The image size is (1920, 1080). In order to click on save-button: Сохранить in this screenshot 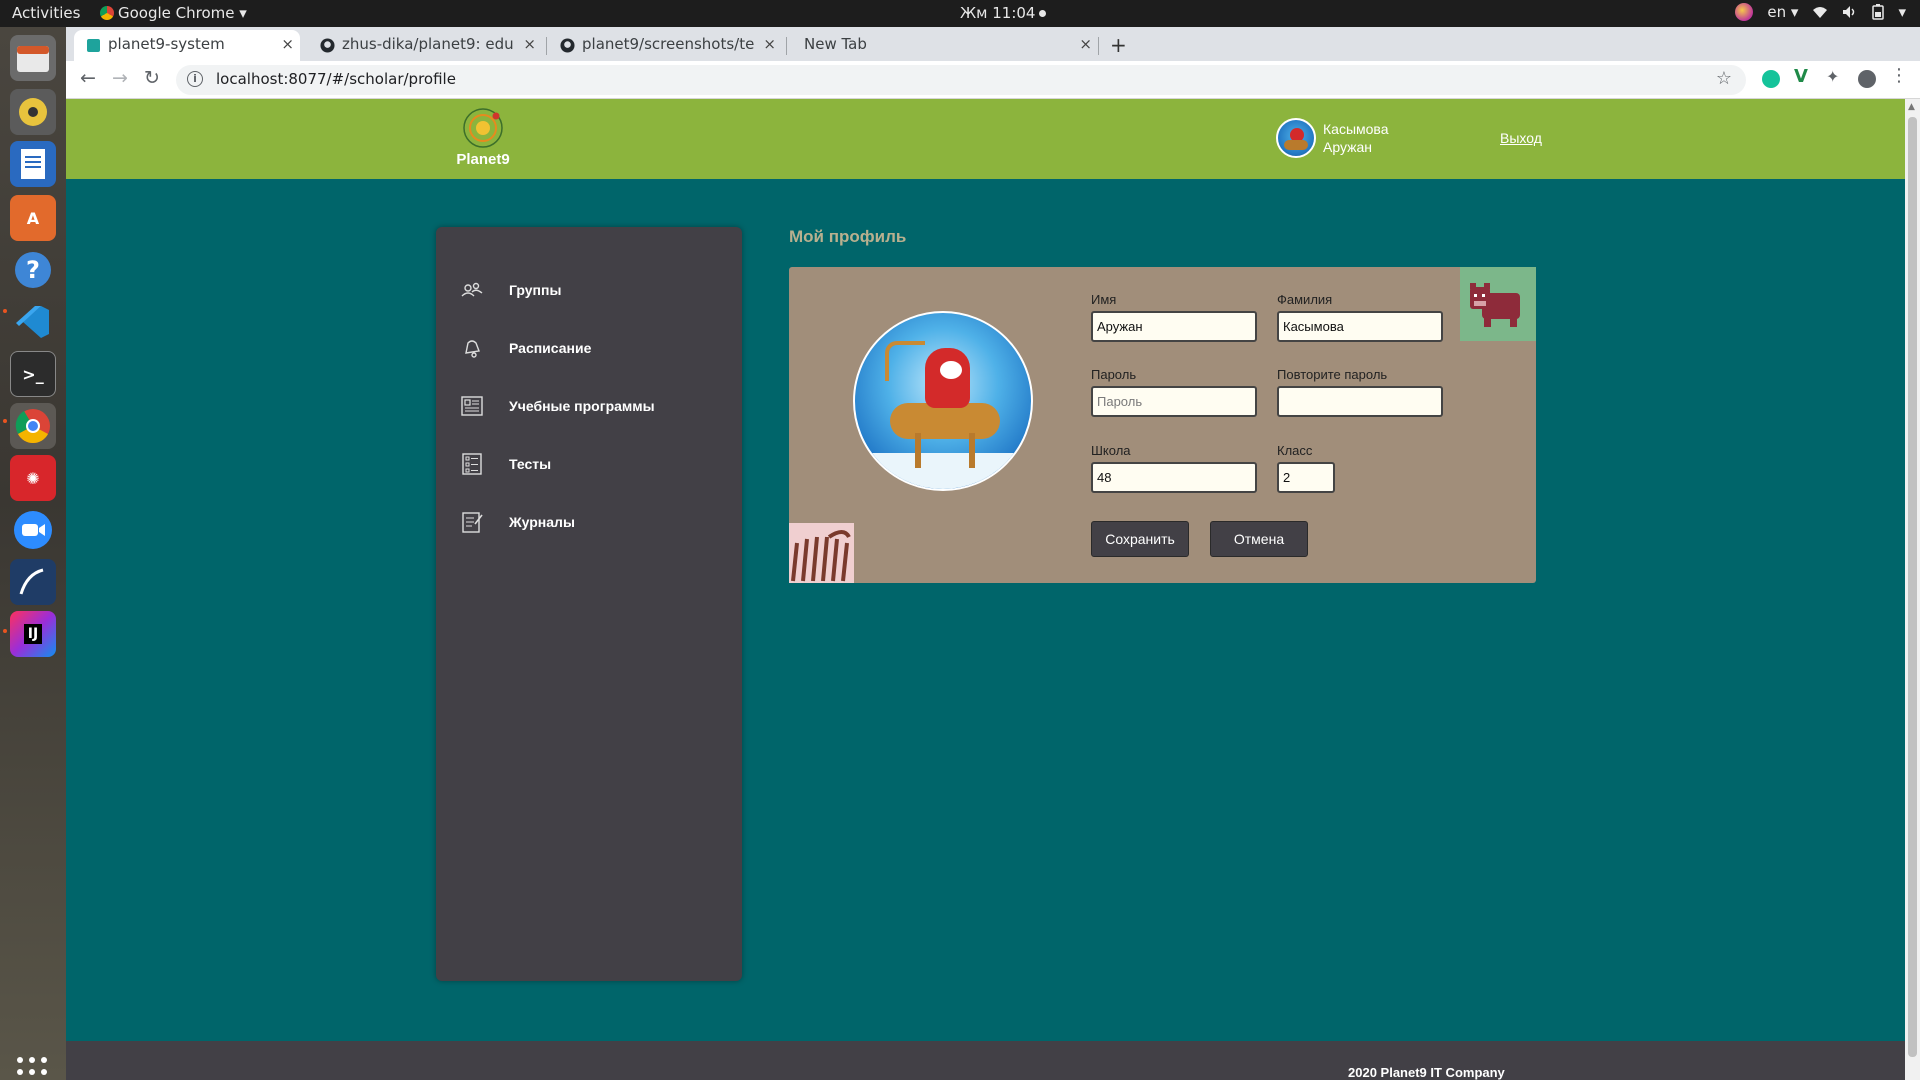, I will do `click(1140, 539)`.